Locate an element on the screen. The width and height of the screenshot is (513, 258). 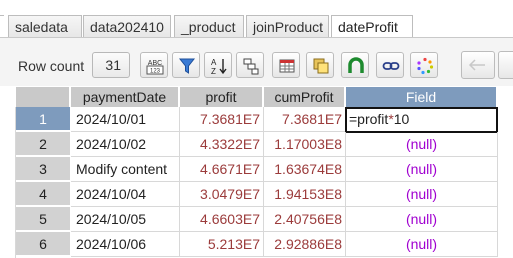
cell-profit: 7.3681E7 is located at coordinates (222, 119).